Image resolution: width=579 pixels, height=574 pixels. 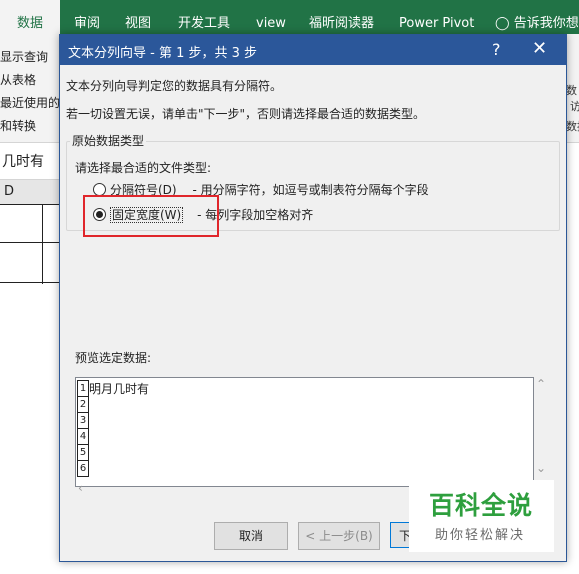 What do you see at coordinates (496, 49) in the screenshot?
I see `help-icon: ?` at bounding box center [496, 49].